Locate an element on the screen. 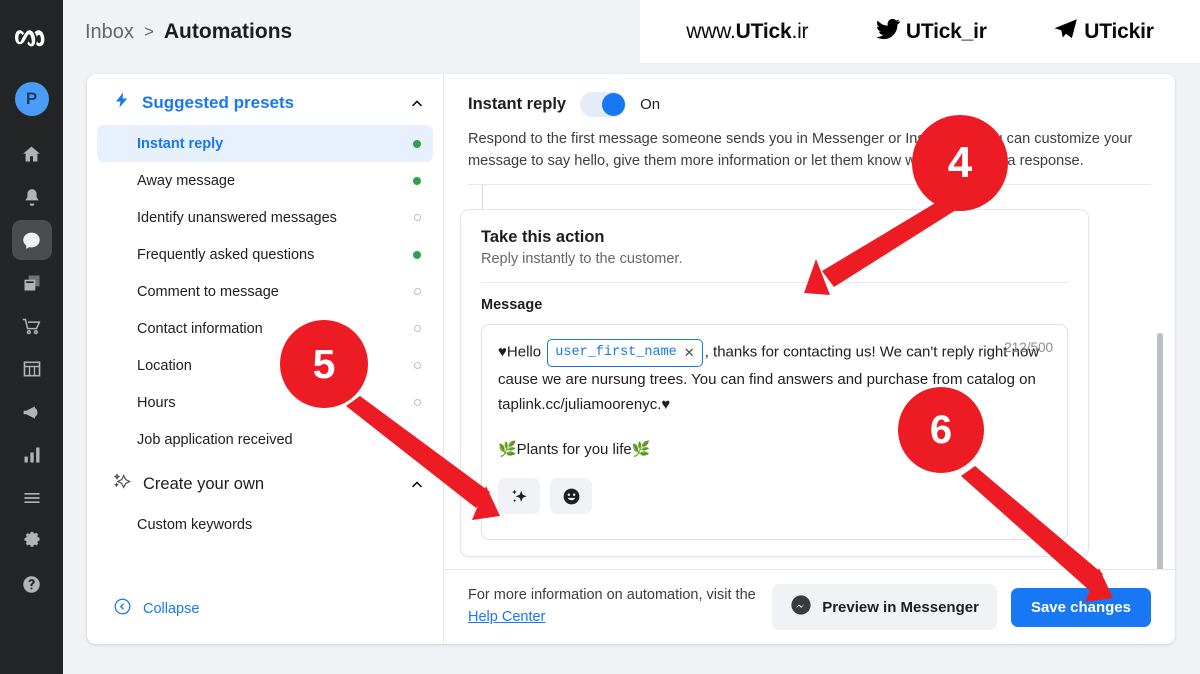 This screenshot has width=1200, height=674. preset-item-identify-unanswered-messages: Identify unanswered messages is located at coordinates (265, 217).